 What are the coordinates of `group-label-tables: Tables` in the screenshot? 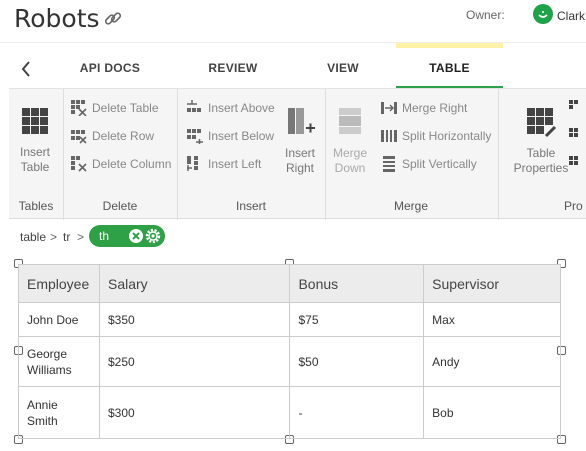 It's located at (36, 206).